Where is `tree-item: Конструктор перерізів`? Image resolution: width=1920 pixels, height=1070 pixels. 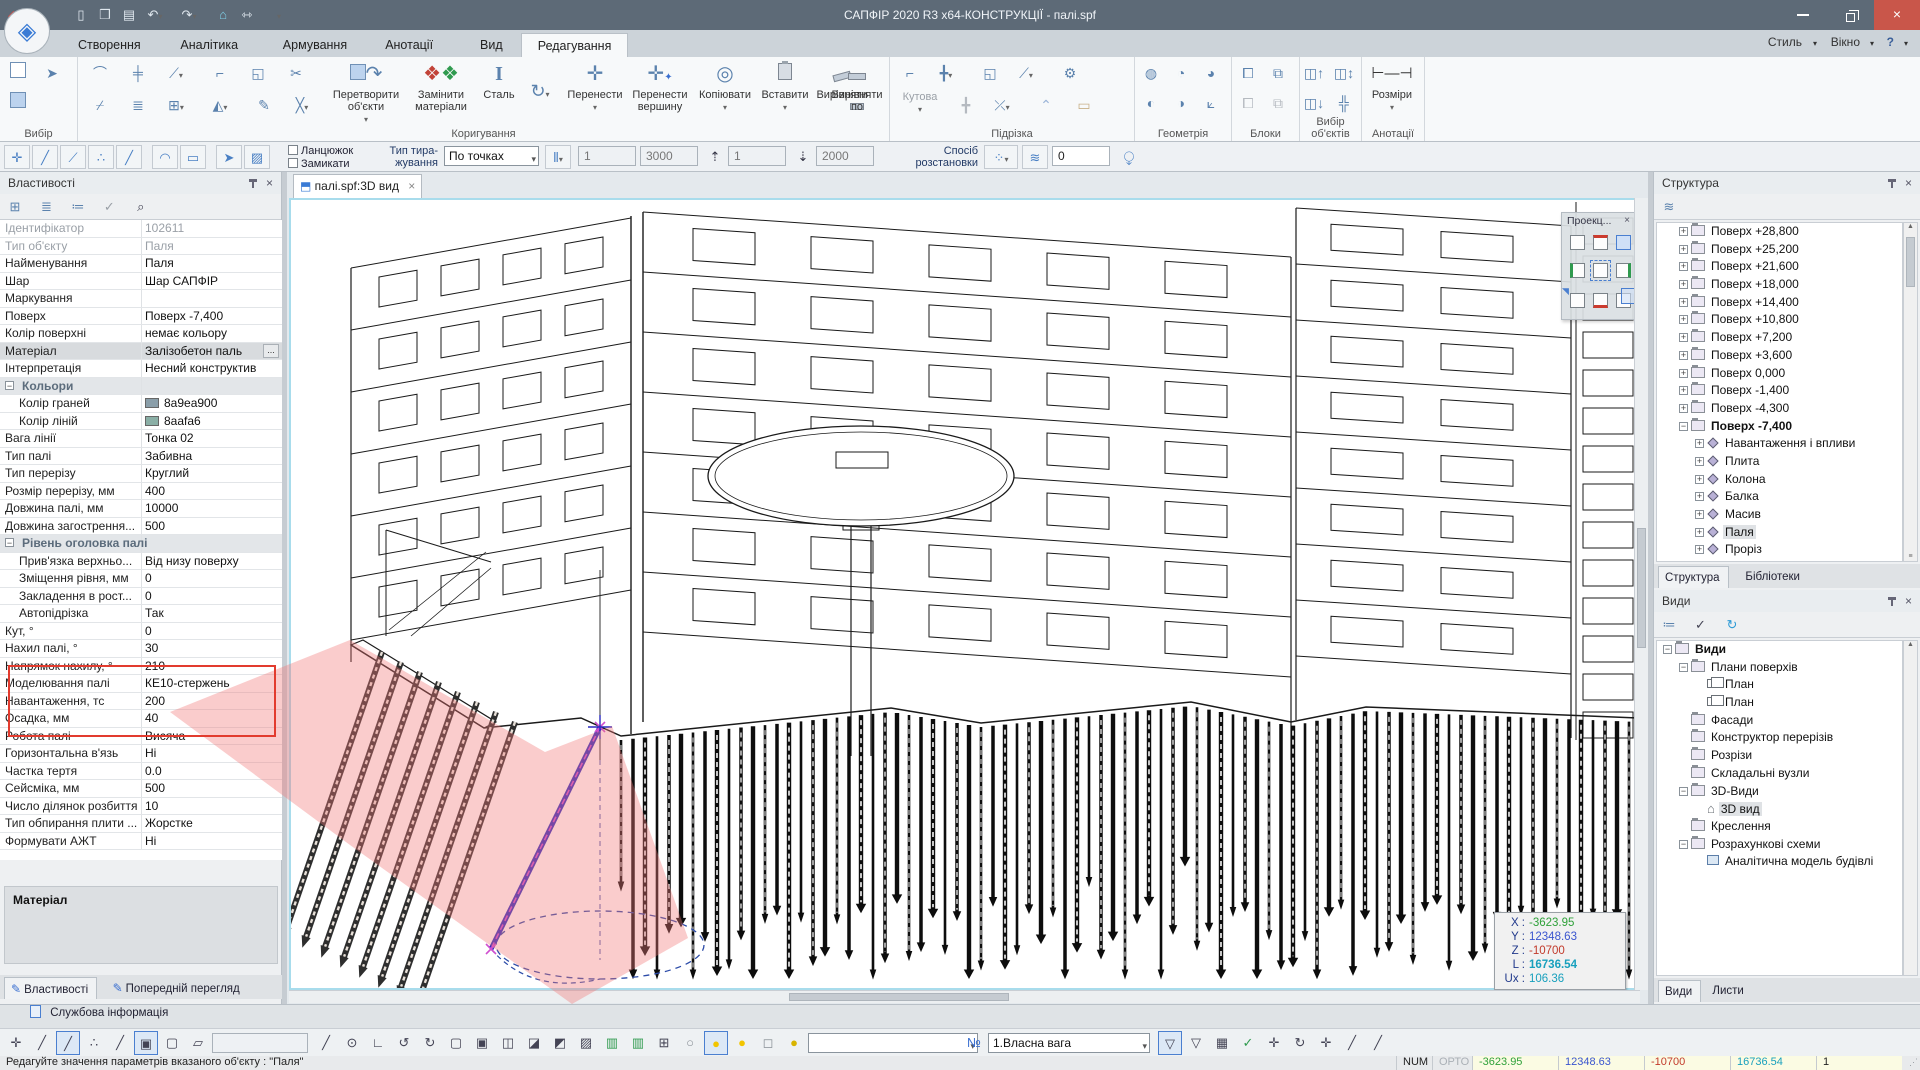
tree-item: Конструктор перерізів is located at coordinates (1779, 738).